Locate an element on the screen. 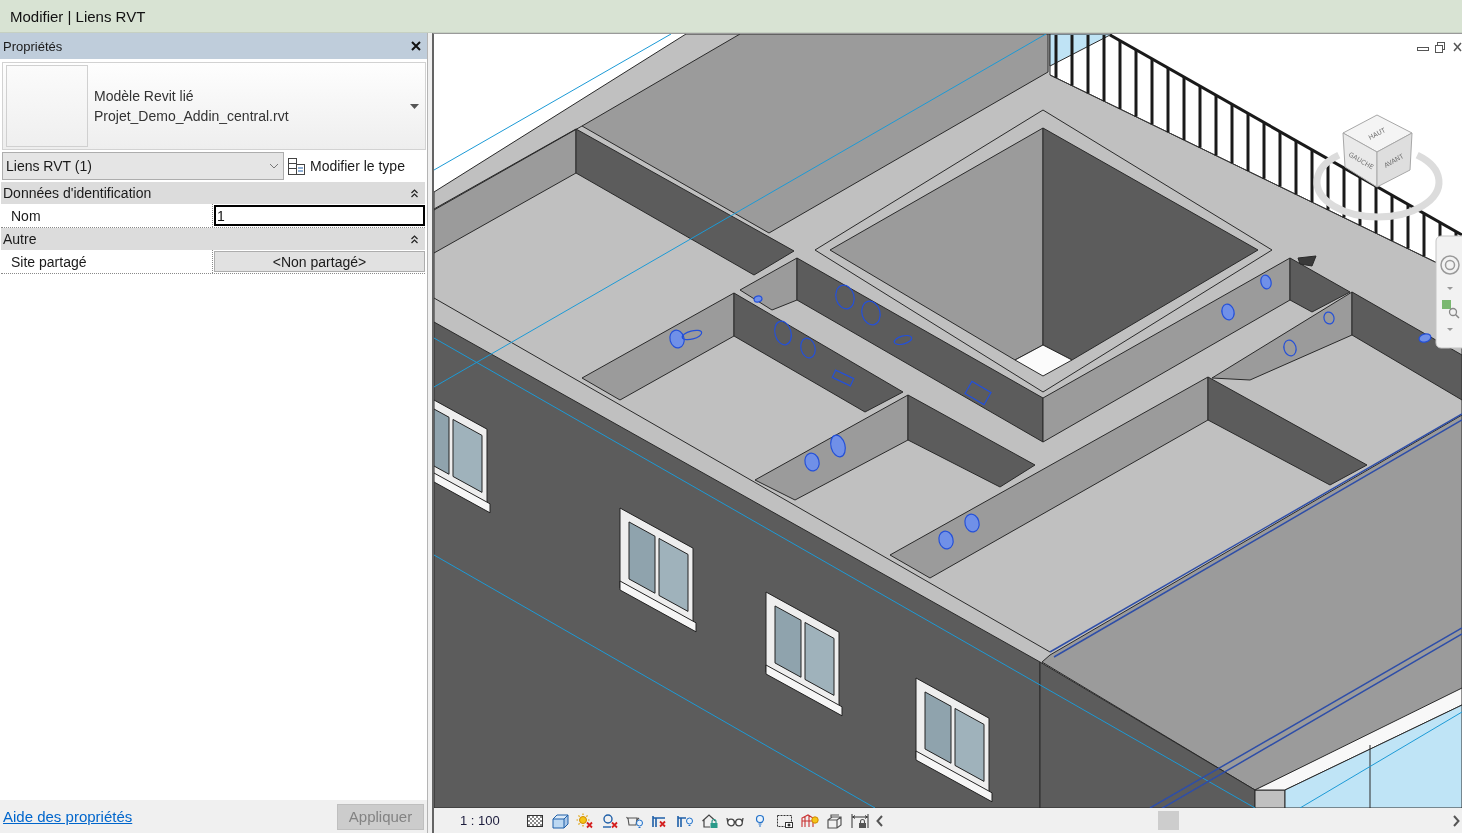 This screenshot has height=833, width=1462. property-label: Nom is located at coordinates (107, 215).